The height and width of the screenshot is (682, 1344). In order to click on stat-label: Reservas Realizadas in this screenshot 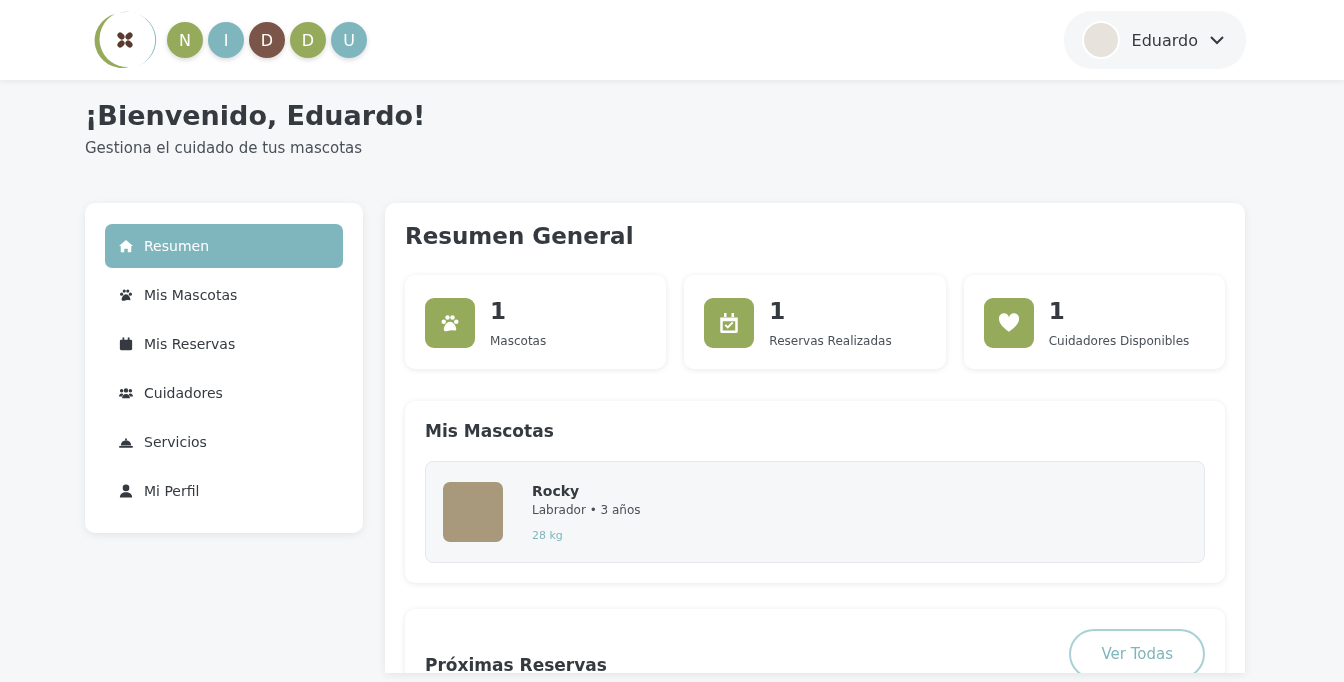, I will do `click(830, 341)`.